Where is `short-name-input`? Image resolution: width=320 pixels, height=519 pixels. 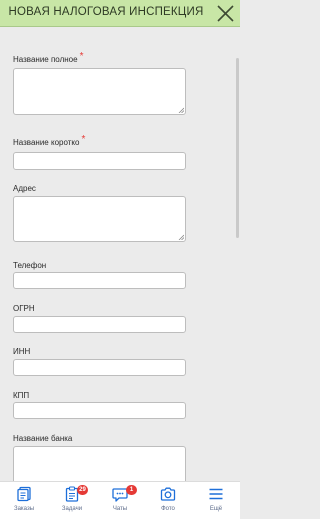
short-name-input is located at coordinates (99, 161).